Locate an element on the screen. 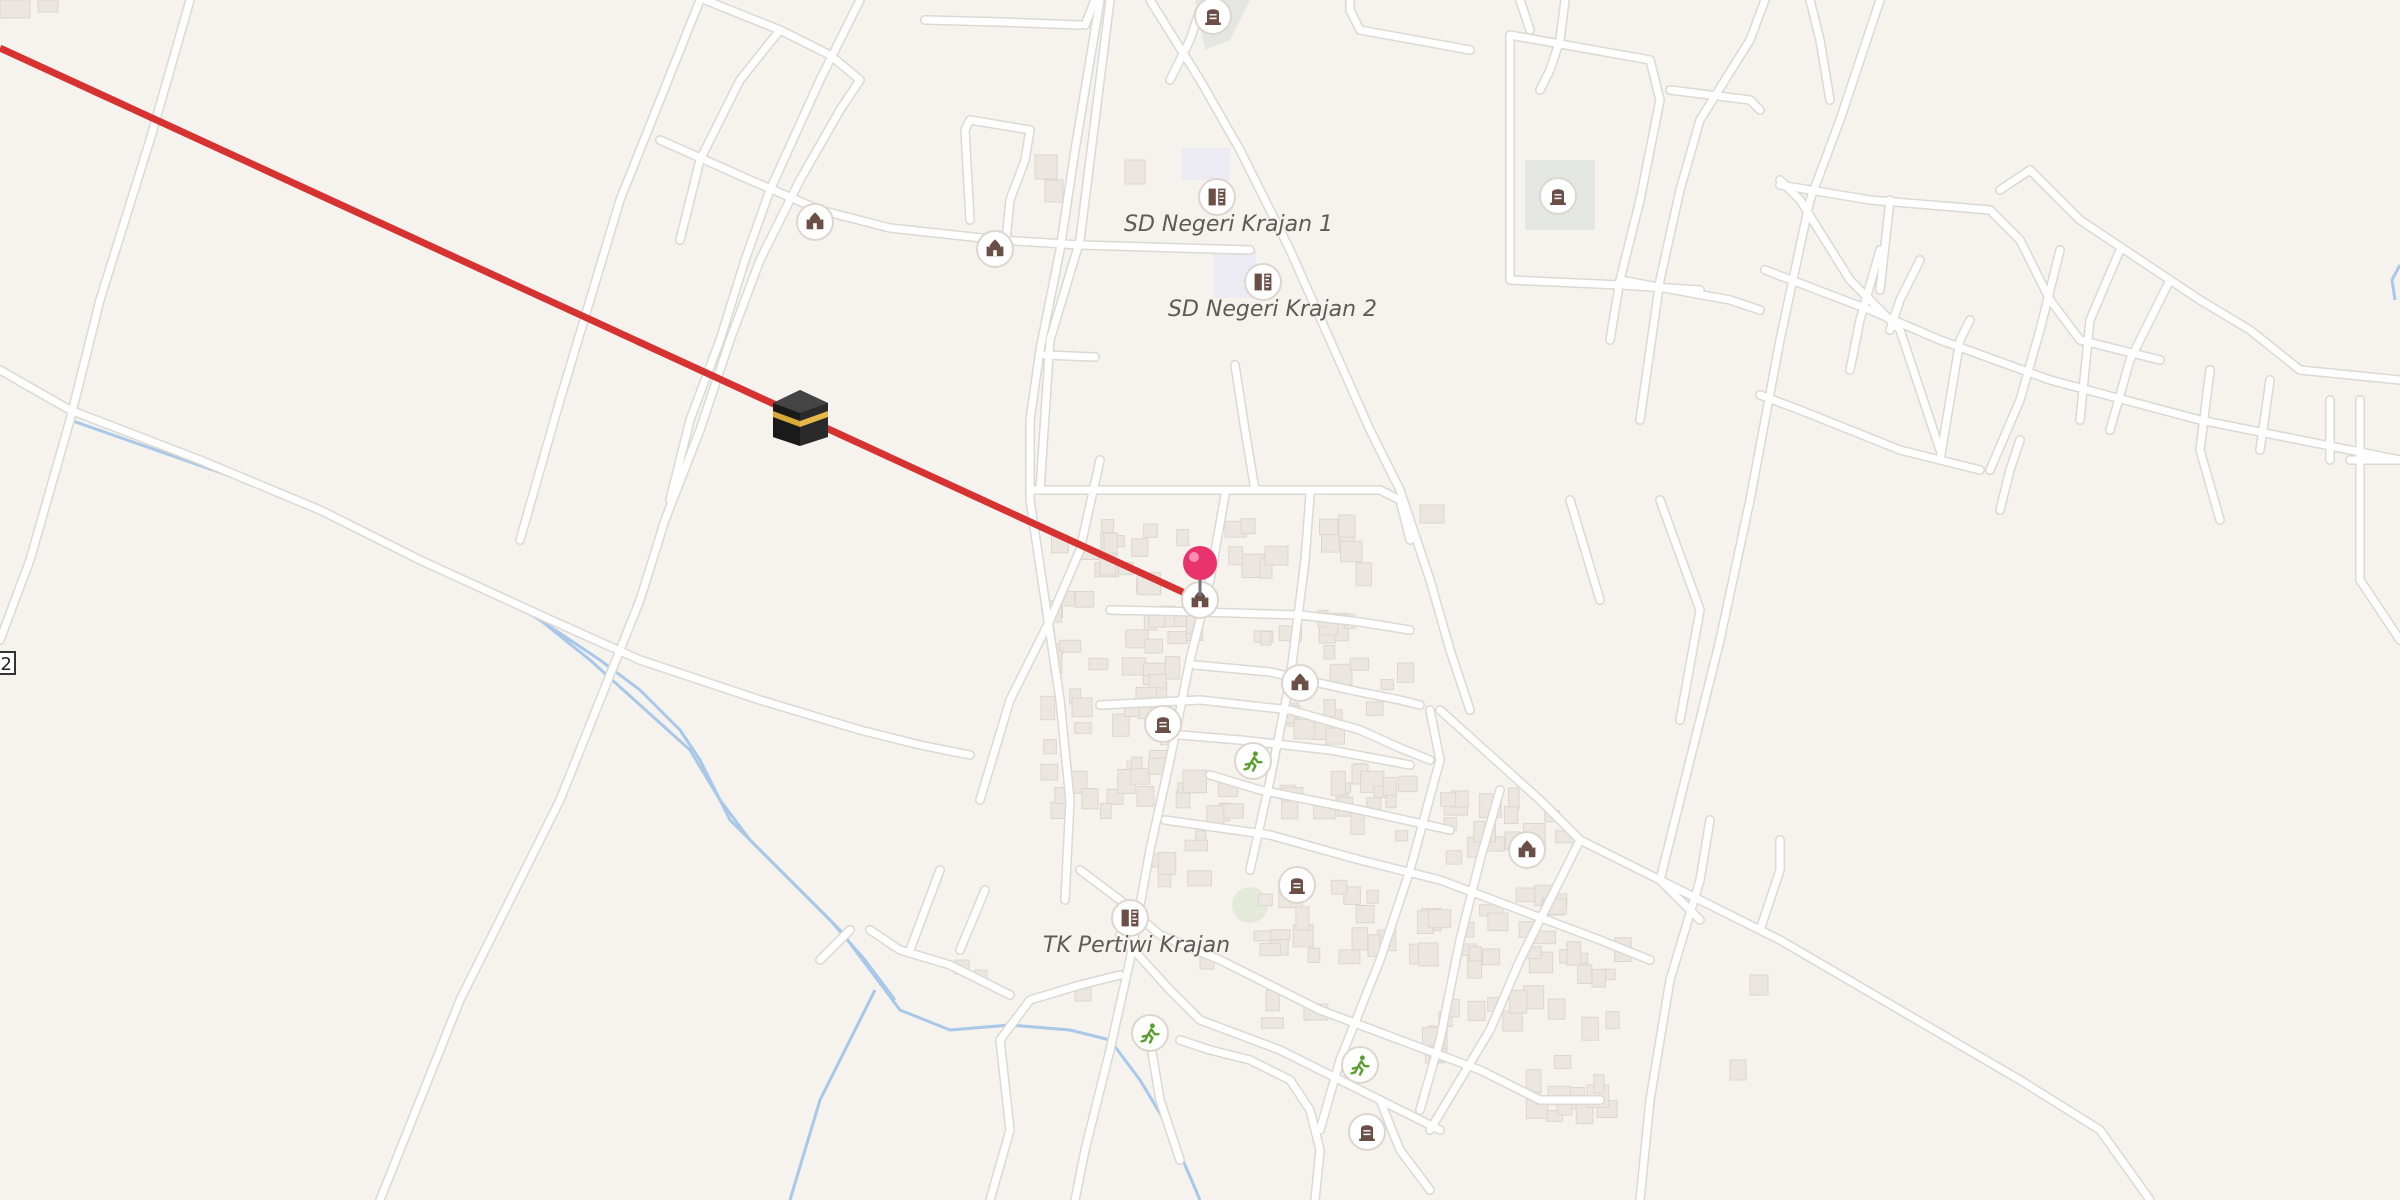  road-ref-shield: 2 is located at coordinates (8, 663).